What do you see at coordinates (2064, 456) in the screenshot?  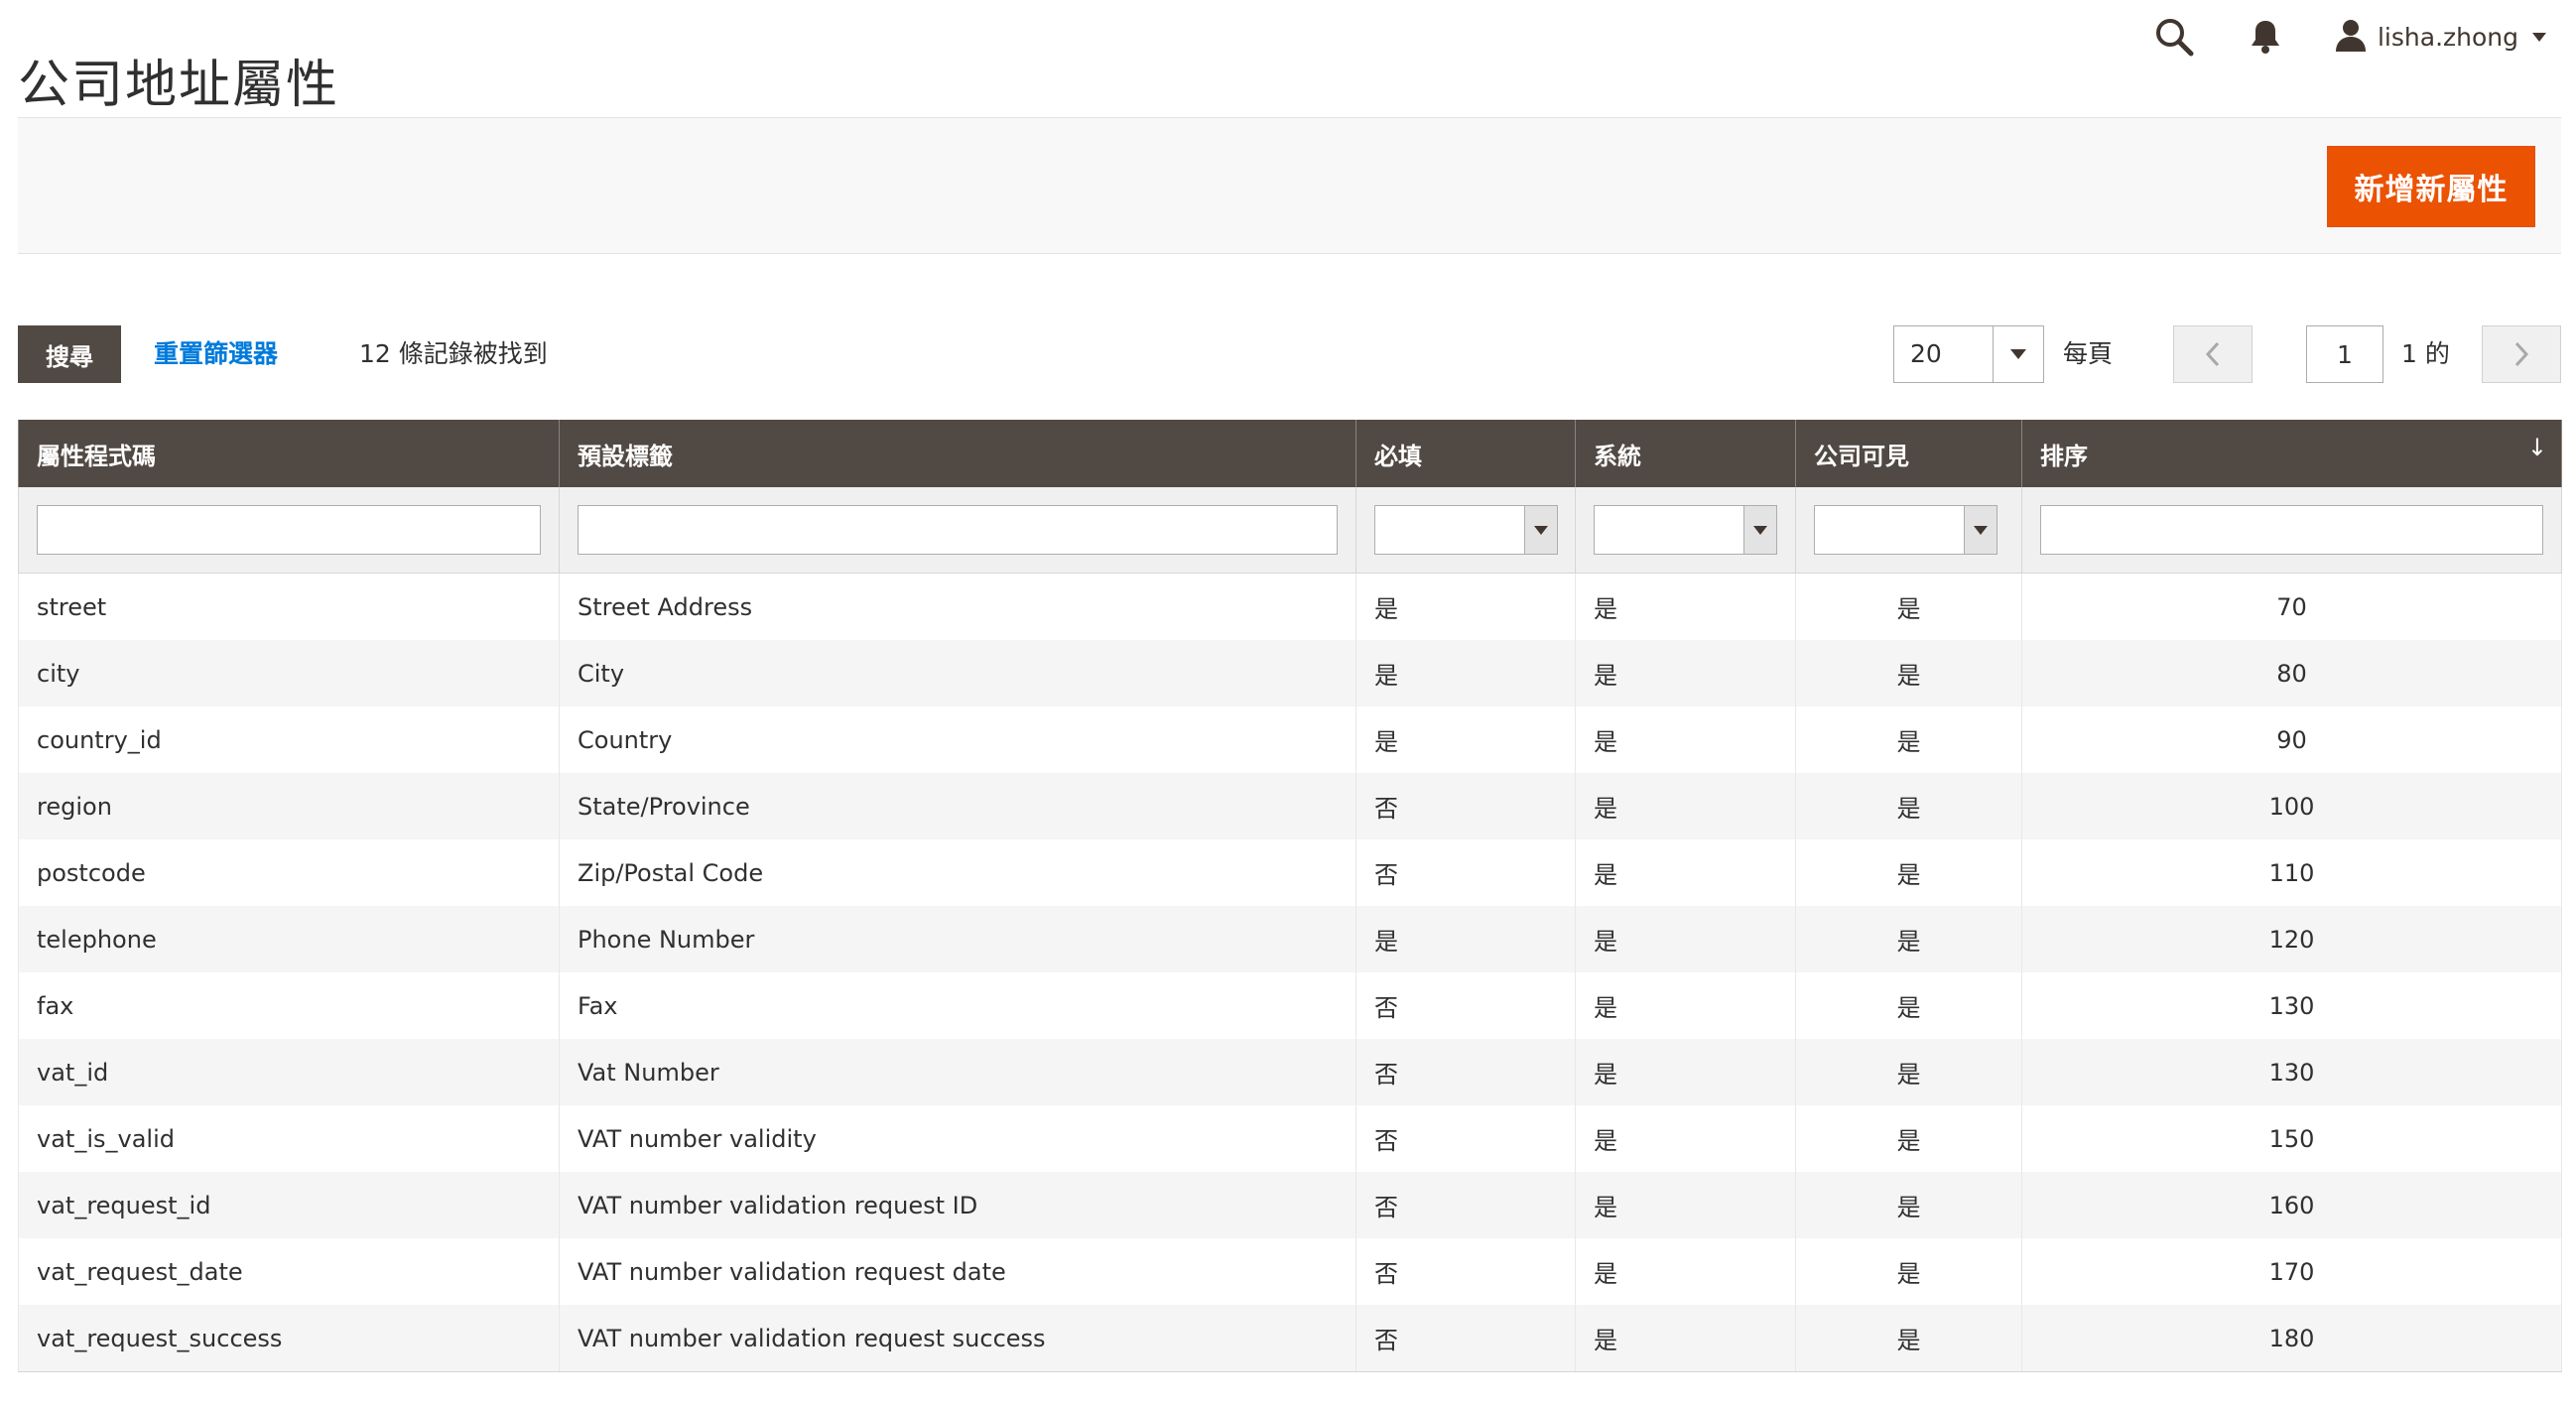 I see `column-header-sort-label: 排序` at bounding box center [2064, 456].